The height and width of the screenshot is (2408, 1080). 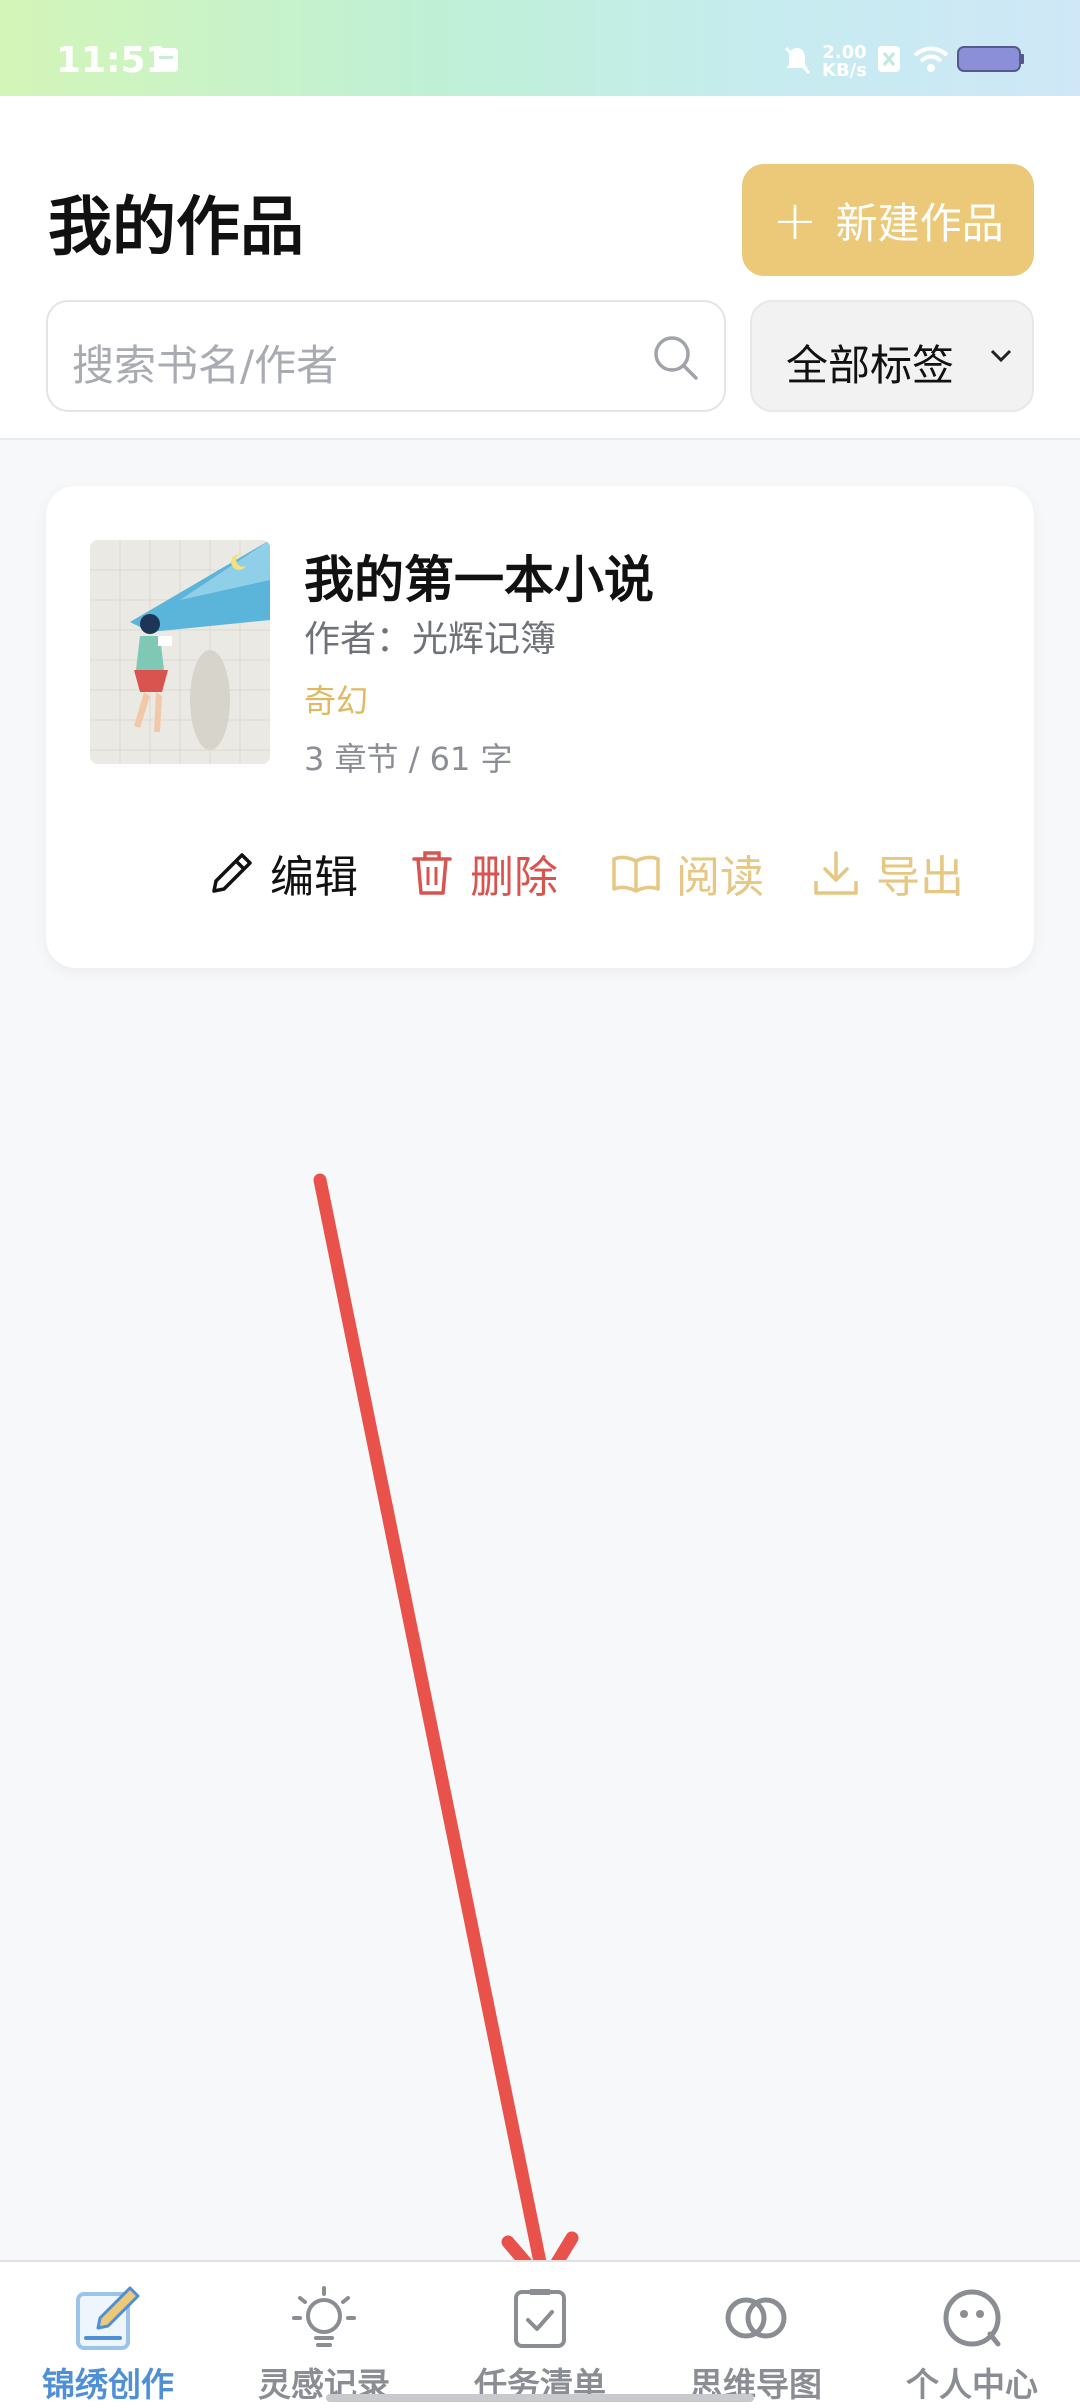 I want to click on rings-icon, so click(x=756, y=2318).